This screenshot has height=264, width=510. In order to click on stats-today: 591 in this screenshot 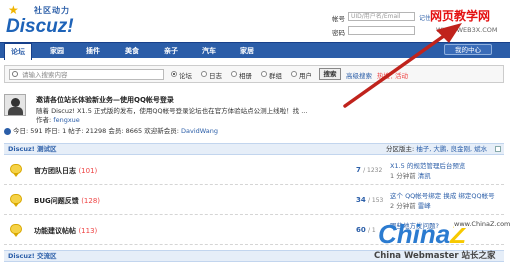, I will do `click(36, 131)`.